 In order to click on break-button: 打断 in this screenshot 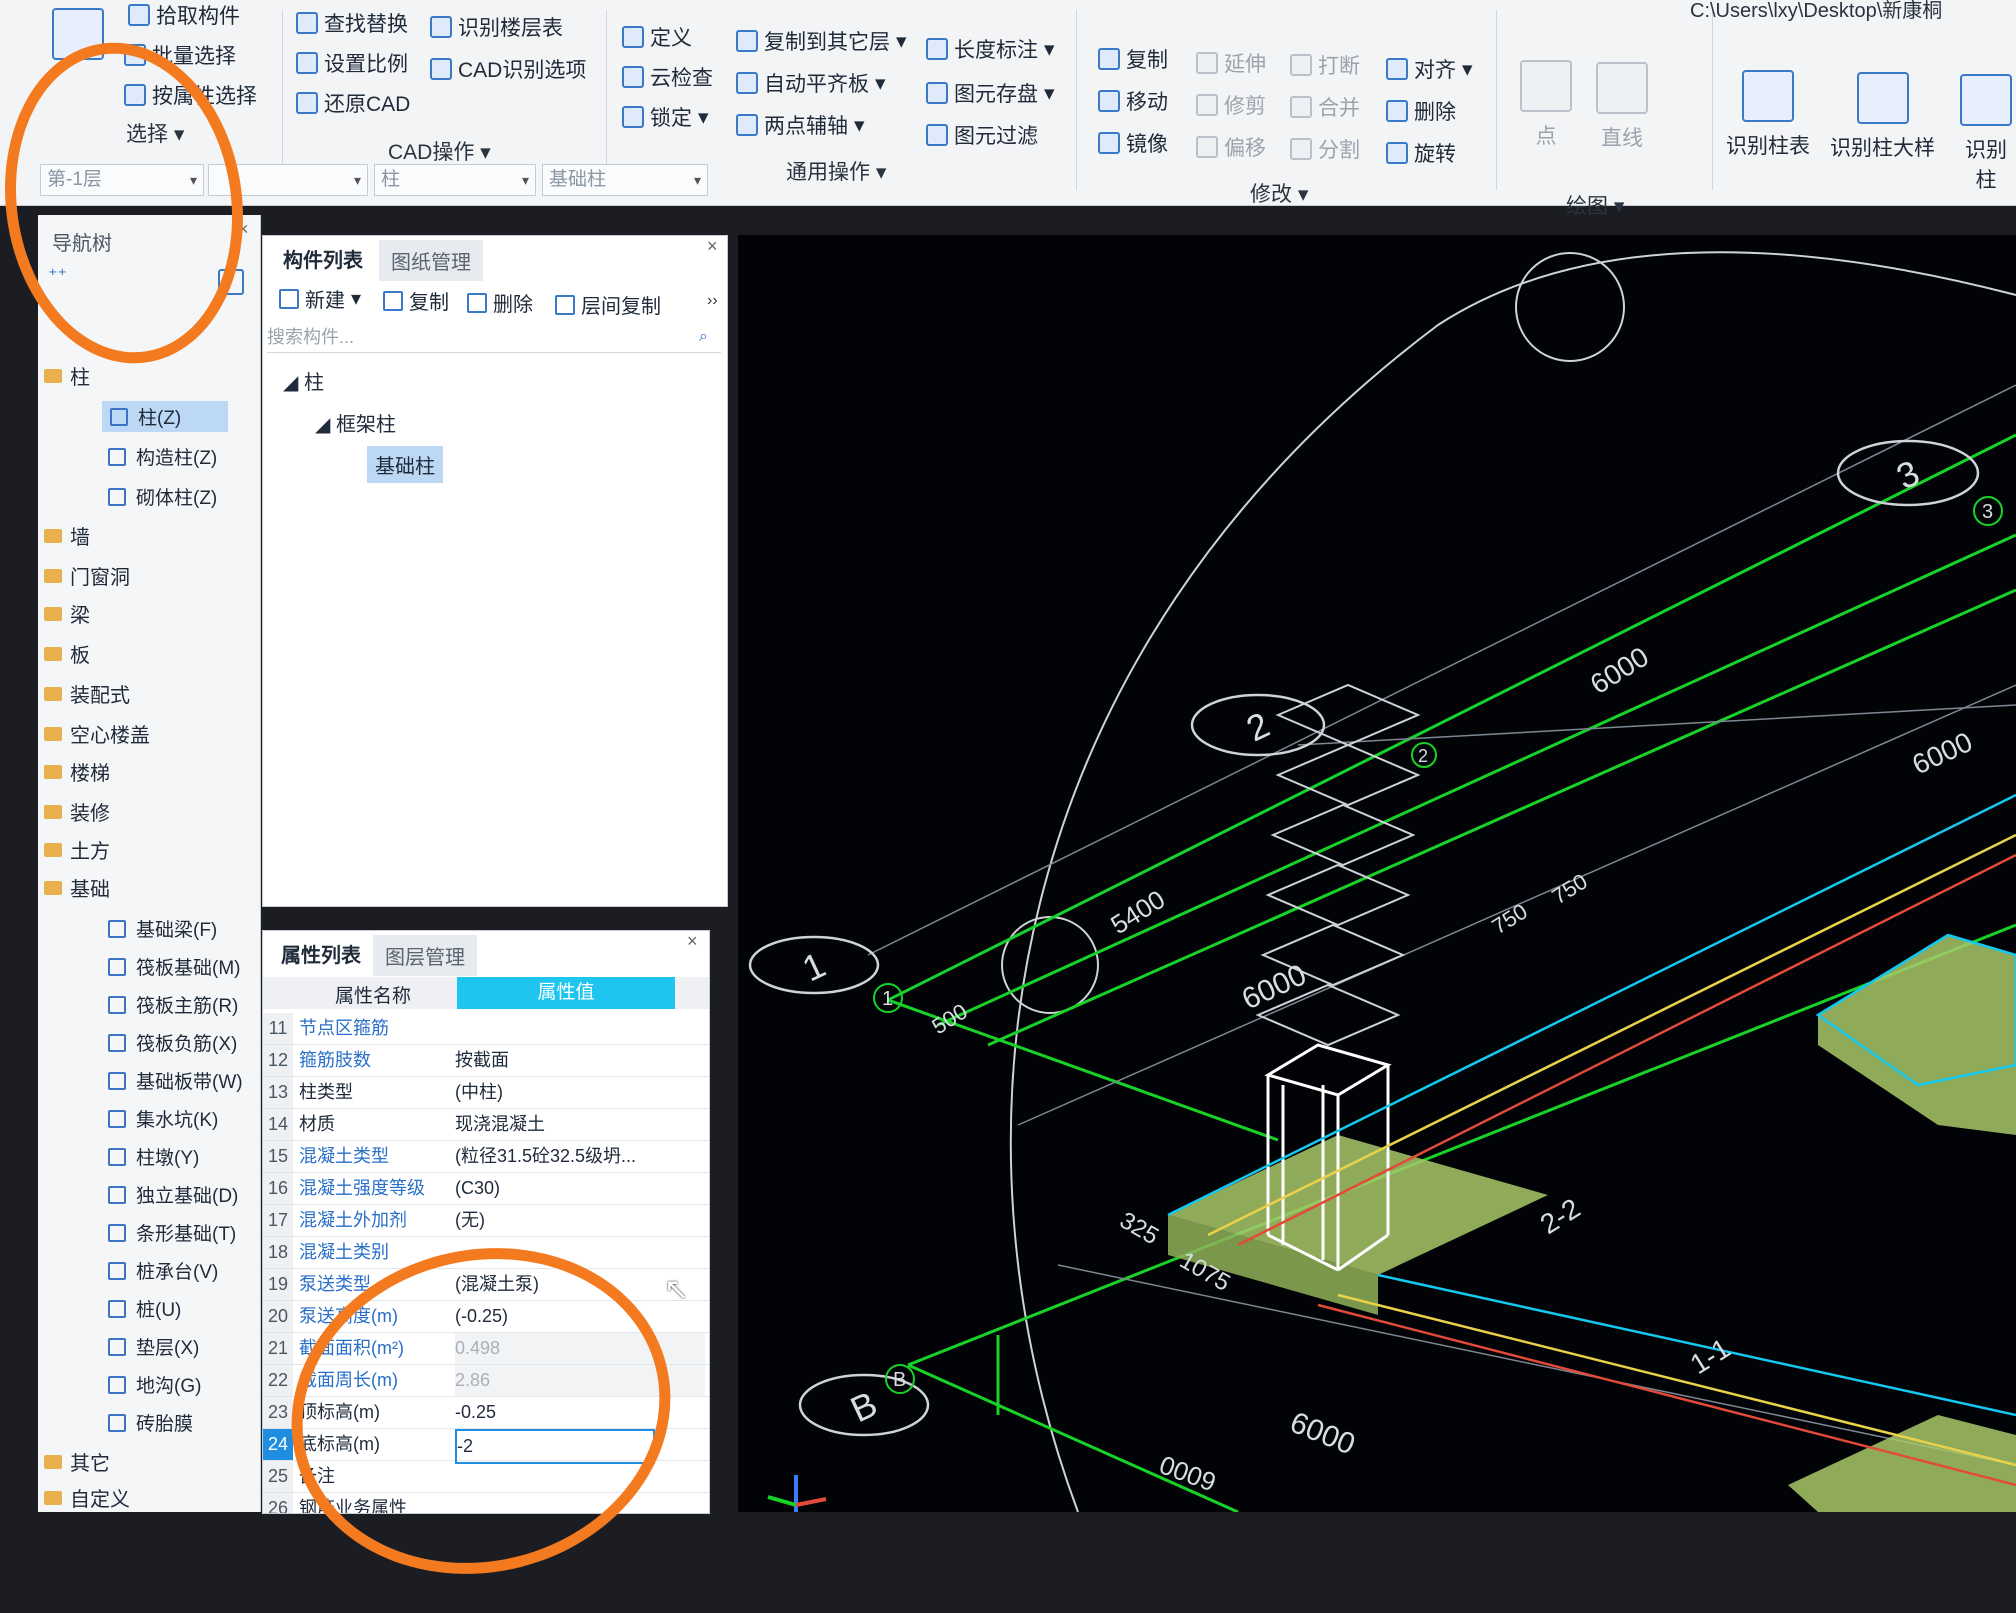, I will do `click(1325, 65)`.